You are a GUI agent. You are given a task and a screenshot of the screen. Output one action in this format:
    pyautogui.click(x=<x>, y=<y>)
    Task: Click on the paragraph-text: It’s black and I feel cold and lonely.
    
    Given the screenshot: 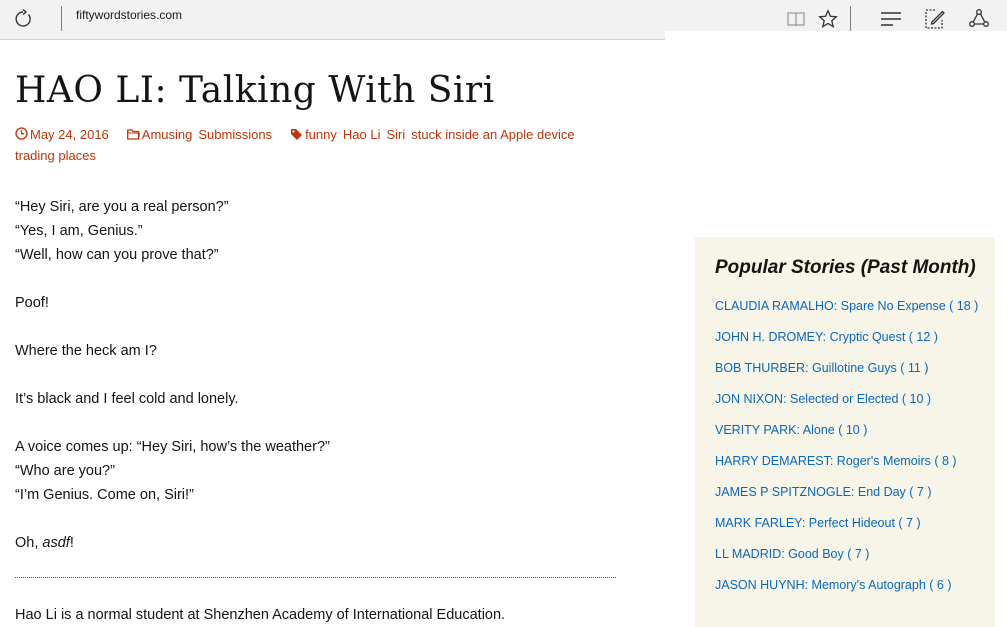 What is the action you would take?
    pyautogui.click(x=127, y=399)
    